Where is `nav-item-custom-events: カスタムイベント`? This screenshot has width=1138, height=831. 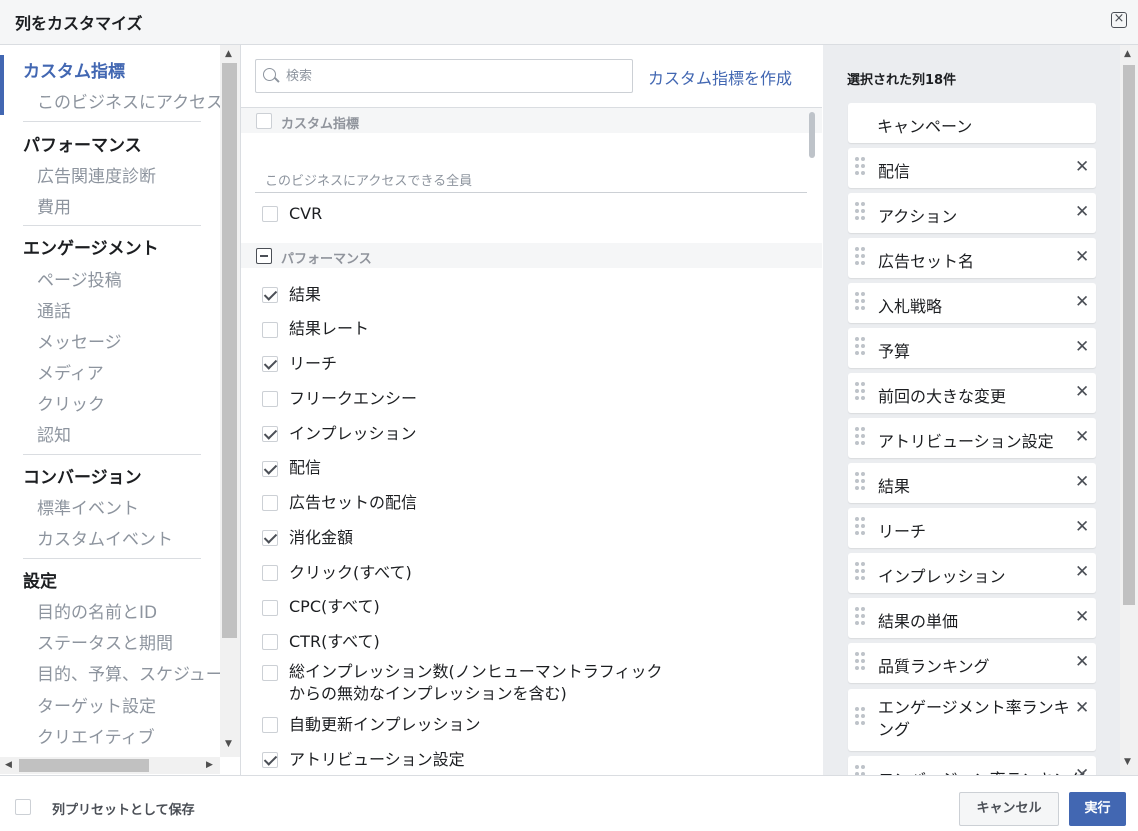
nav-item-custom-events: カスタムイベント is located at coordinates (105, 537).